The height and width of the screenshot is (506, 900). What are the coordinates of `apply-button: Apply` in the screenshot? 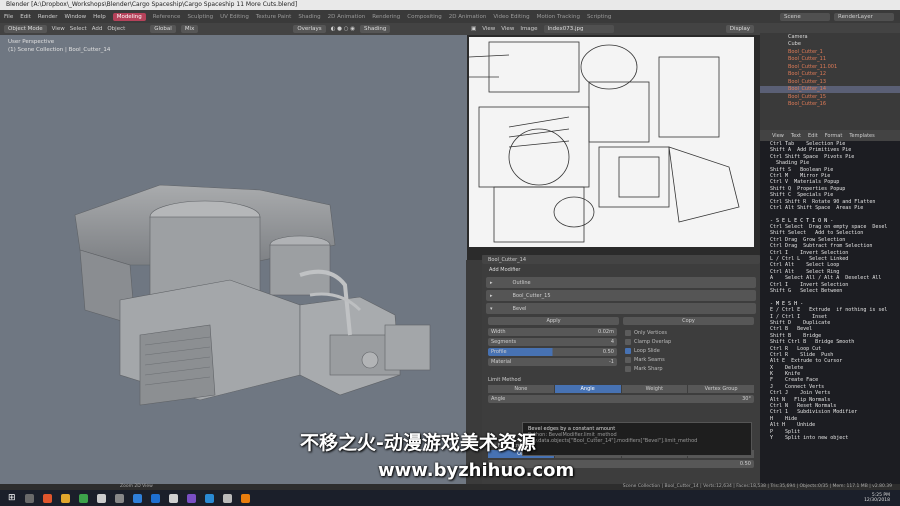 It's located at (553, 321).